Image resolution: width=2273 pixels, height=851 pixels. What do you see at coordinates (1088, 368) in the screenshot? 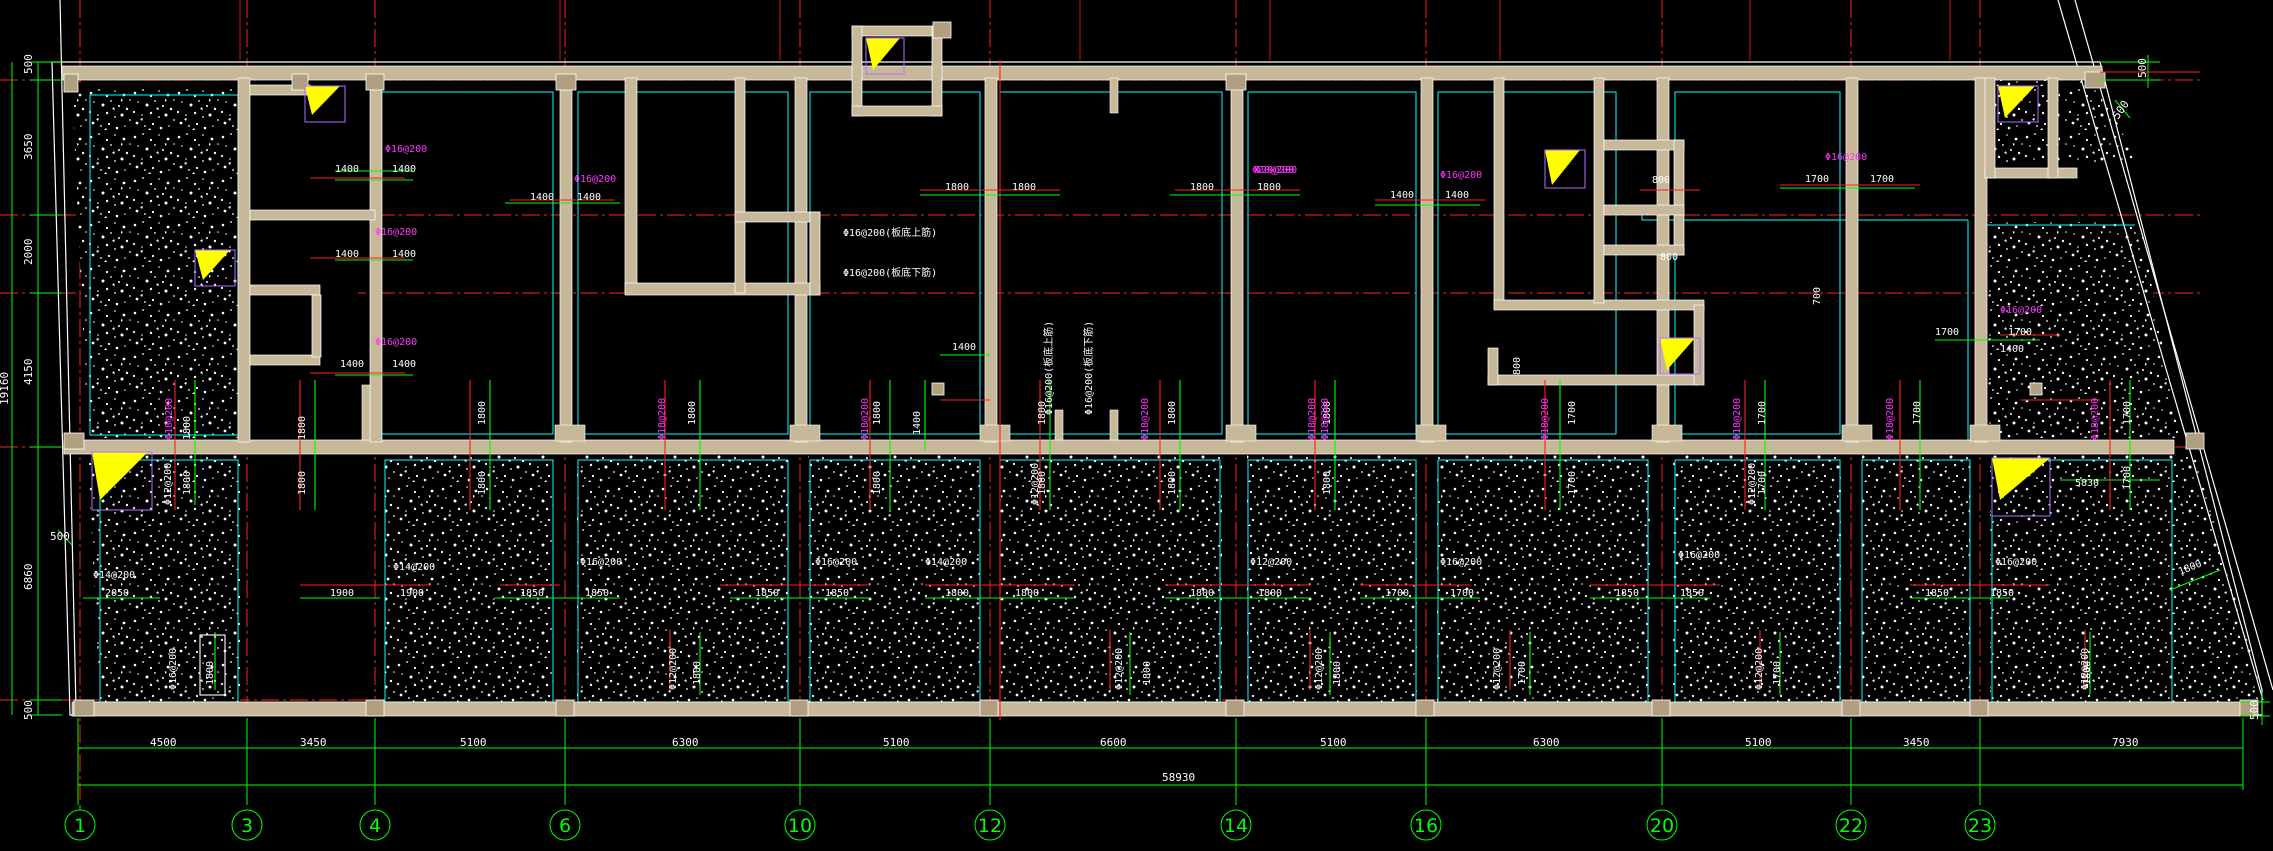
I see `vert-rebar: Φ16@200(板底下筋)` at bounding box center [1088, 368].